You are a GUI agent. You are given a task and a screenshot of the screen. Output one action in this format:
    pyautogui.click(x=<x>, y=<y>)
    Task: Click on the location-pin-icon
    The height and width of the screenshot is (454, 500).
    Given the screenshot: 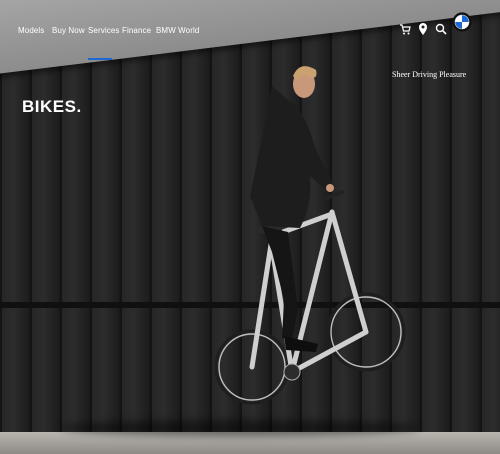 What is the action you would take?
    pyautogui.click(x=423, y=29)
    